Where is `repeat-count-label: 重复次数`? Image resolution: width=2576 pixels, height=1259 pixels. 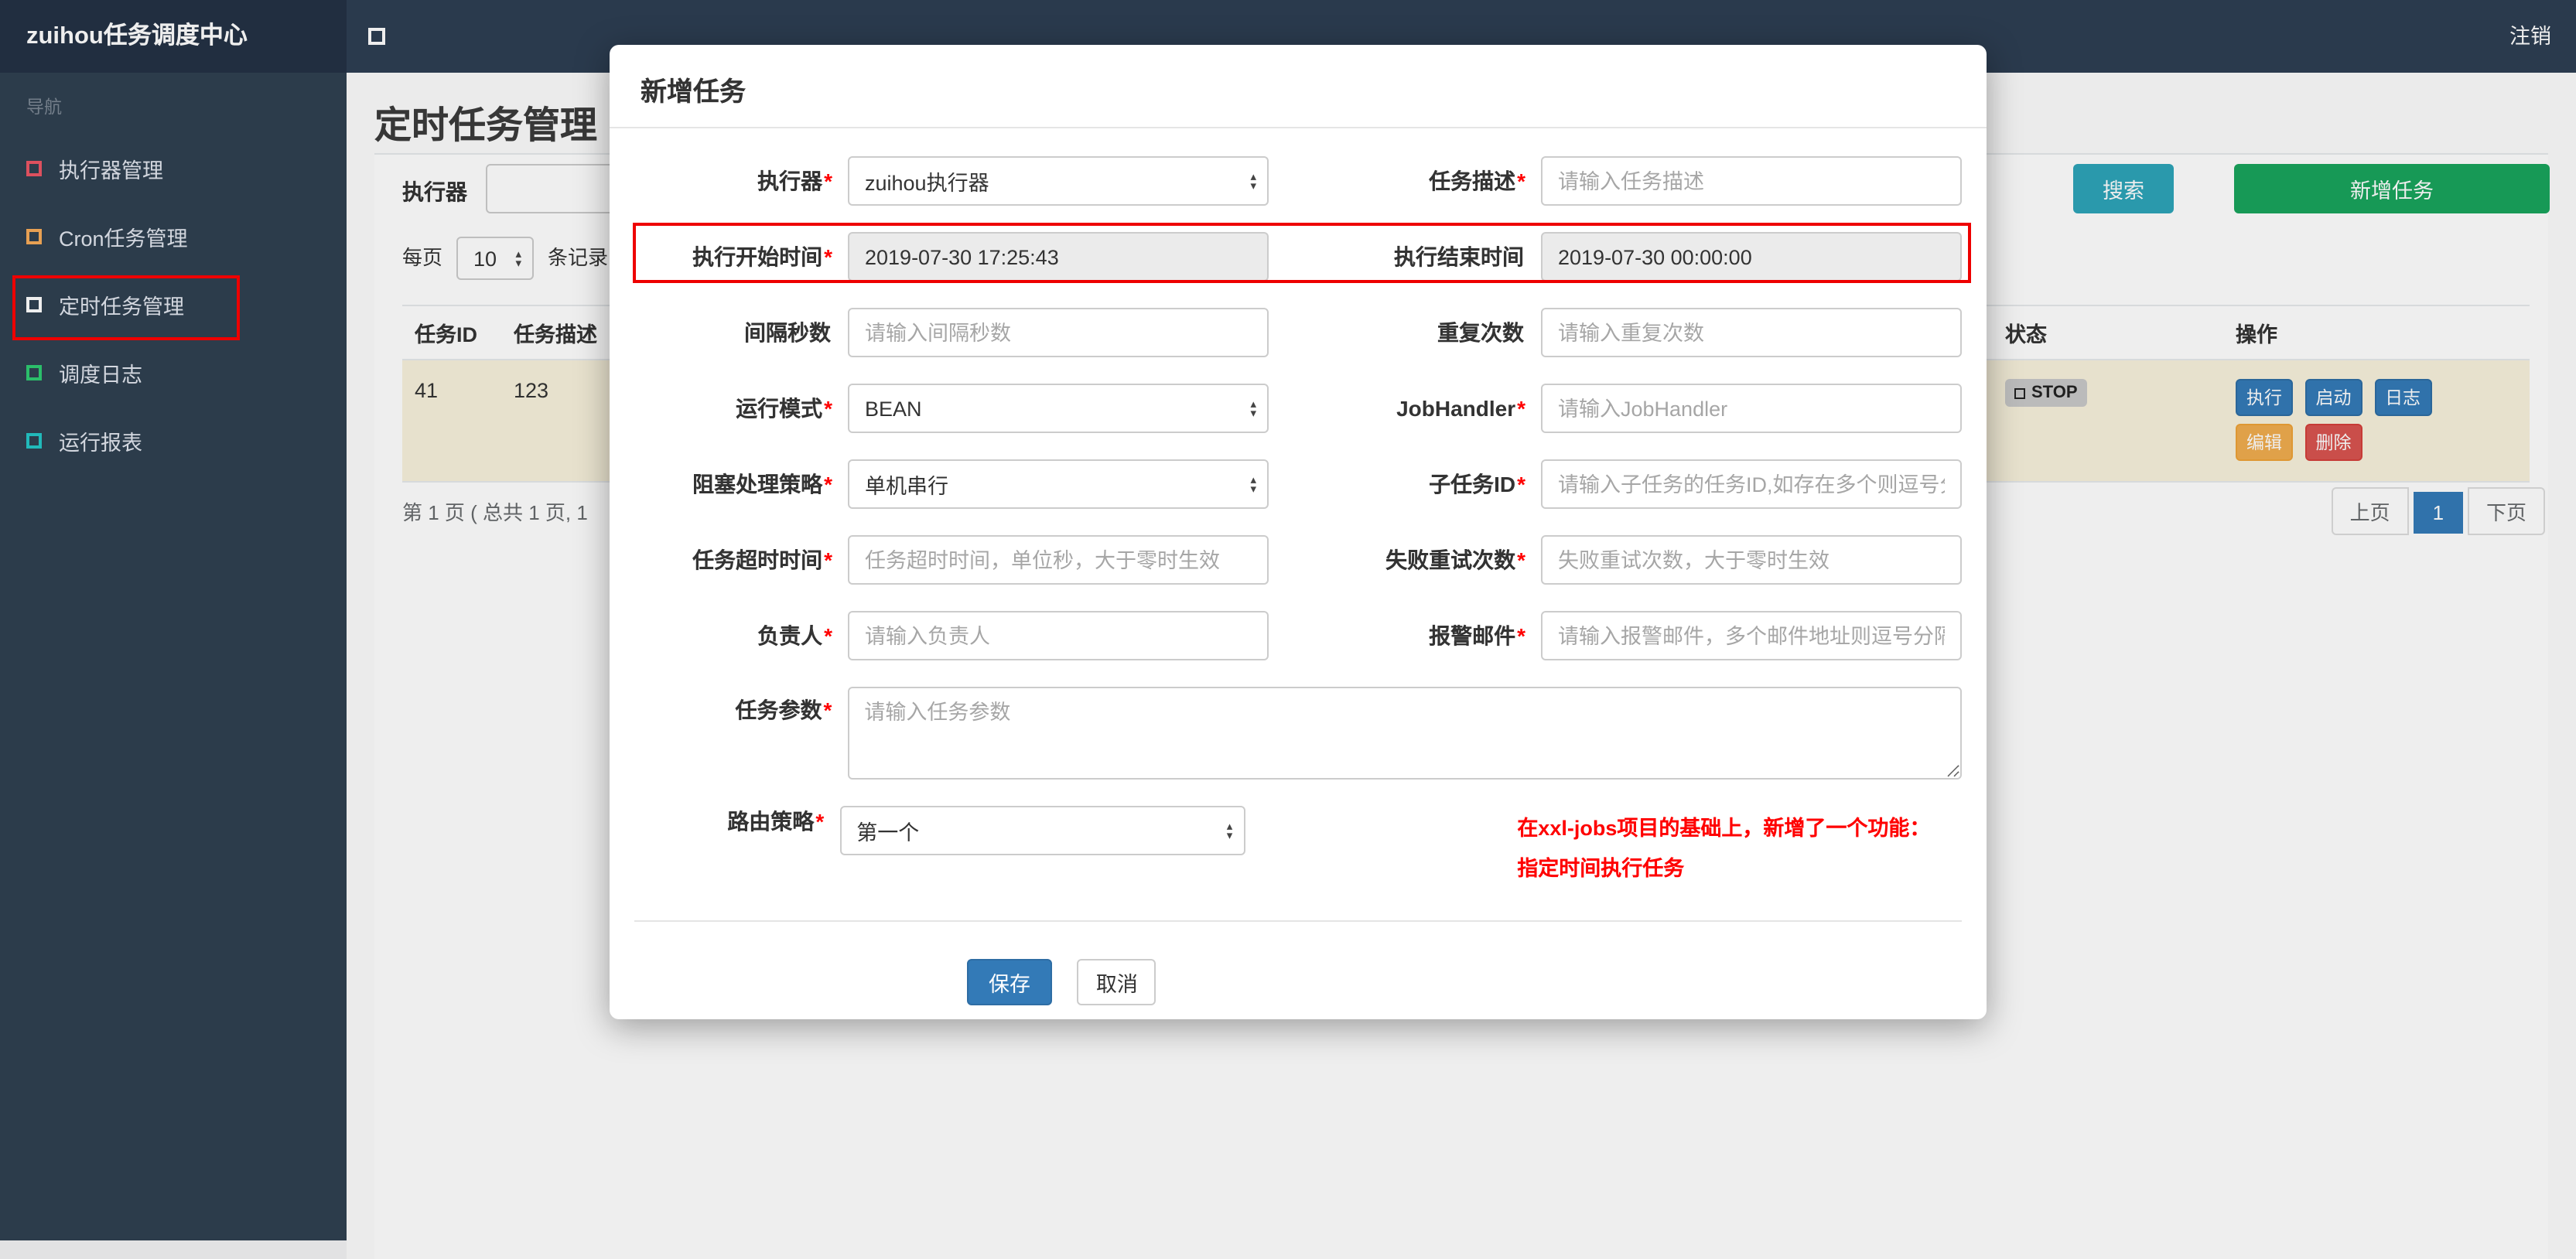 repeat-count-label: 重复次数 is located at coordinates (1480, 333).